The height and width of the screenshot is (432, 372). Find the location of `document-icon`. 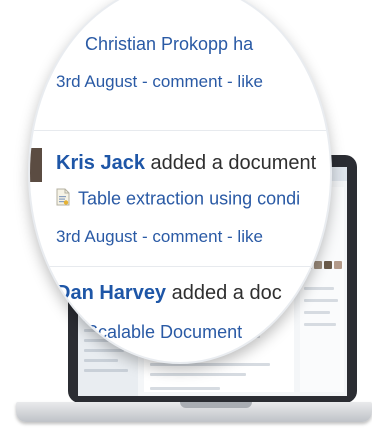

document-icon is located at coordinates (63, 199).